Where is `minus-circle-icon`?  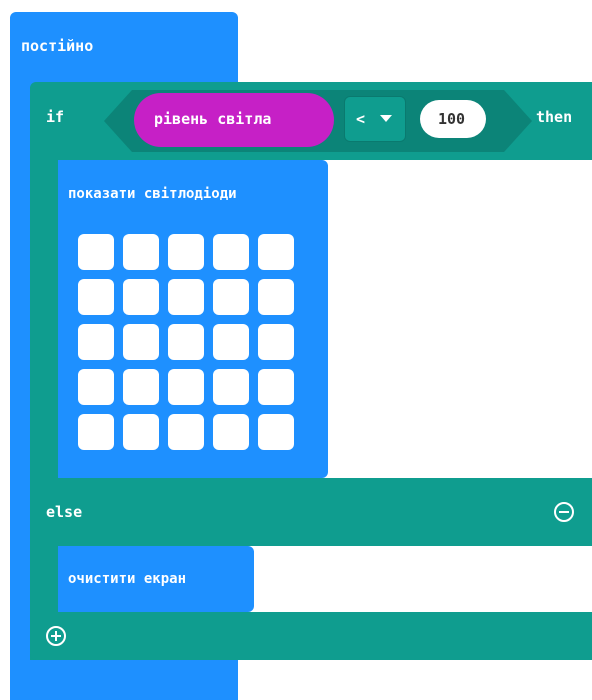
minus-circle-icon is located at coordinates (564, 512).